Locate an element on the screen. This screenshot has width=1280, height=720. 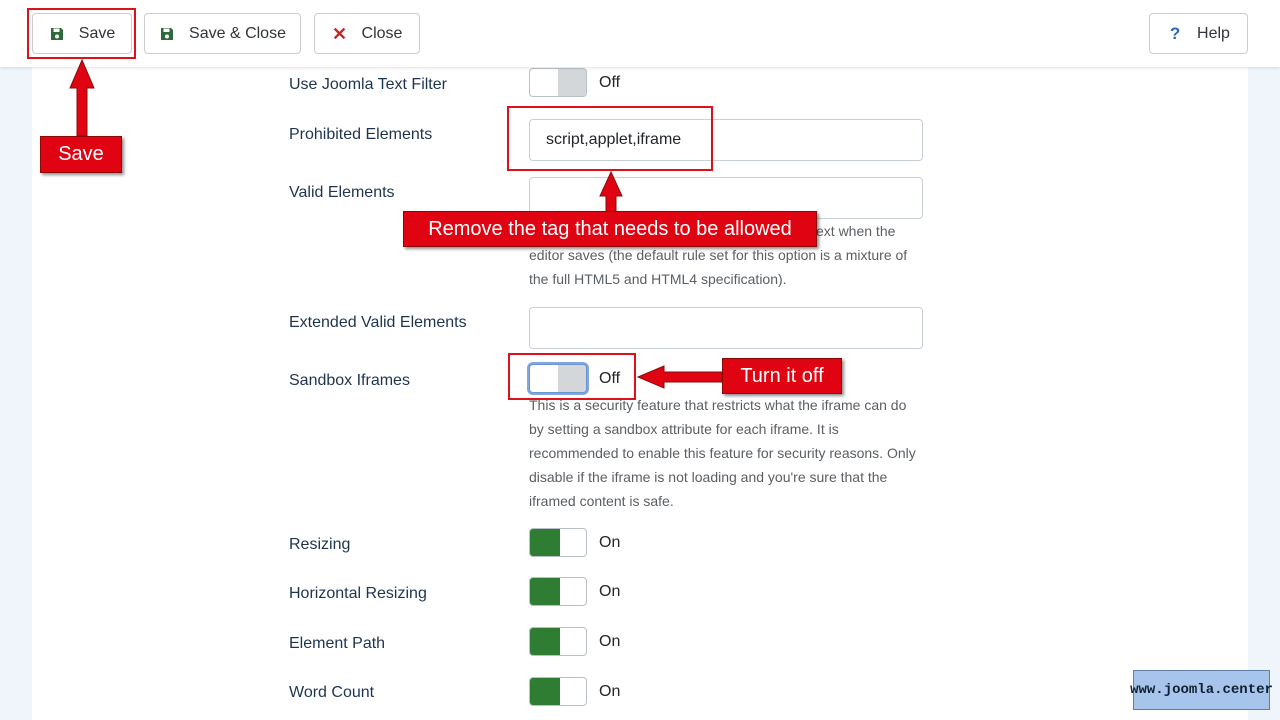
extended-valid-elements-label: Extended Valid Elements is located at coordinates (378, 322).